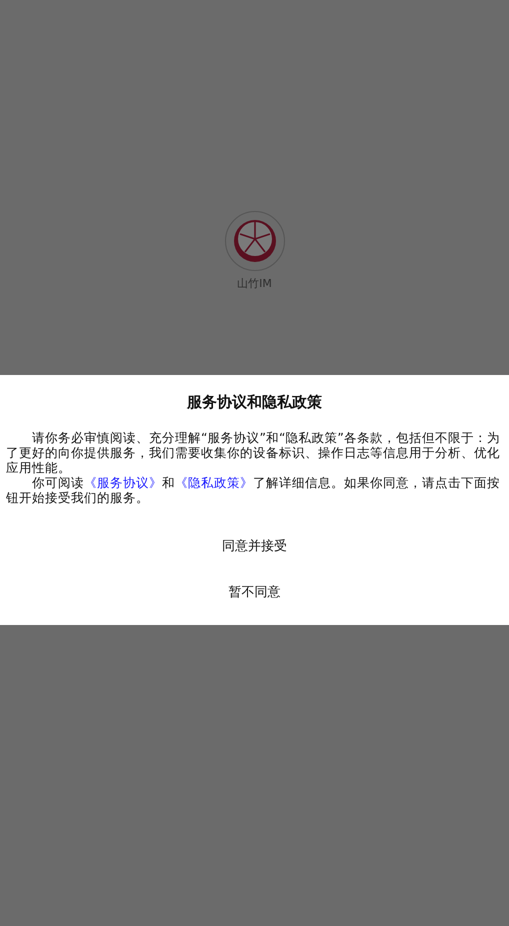  What do you see at coordinates (123, 482) in the screenshot?
I see `policy-link: 《服务协议》` at bounding box center [123, 482].